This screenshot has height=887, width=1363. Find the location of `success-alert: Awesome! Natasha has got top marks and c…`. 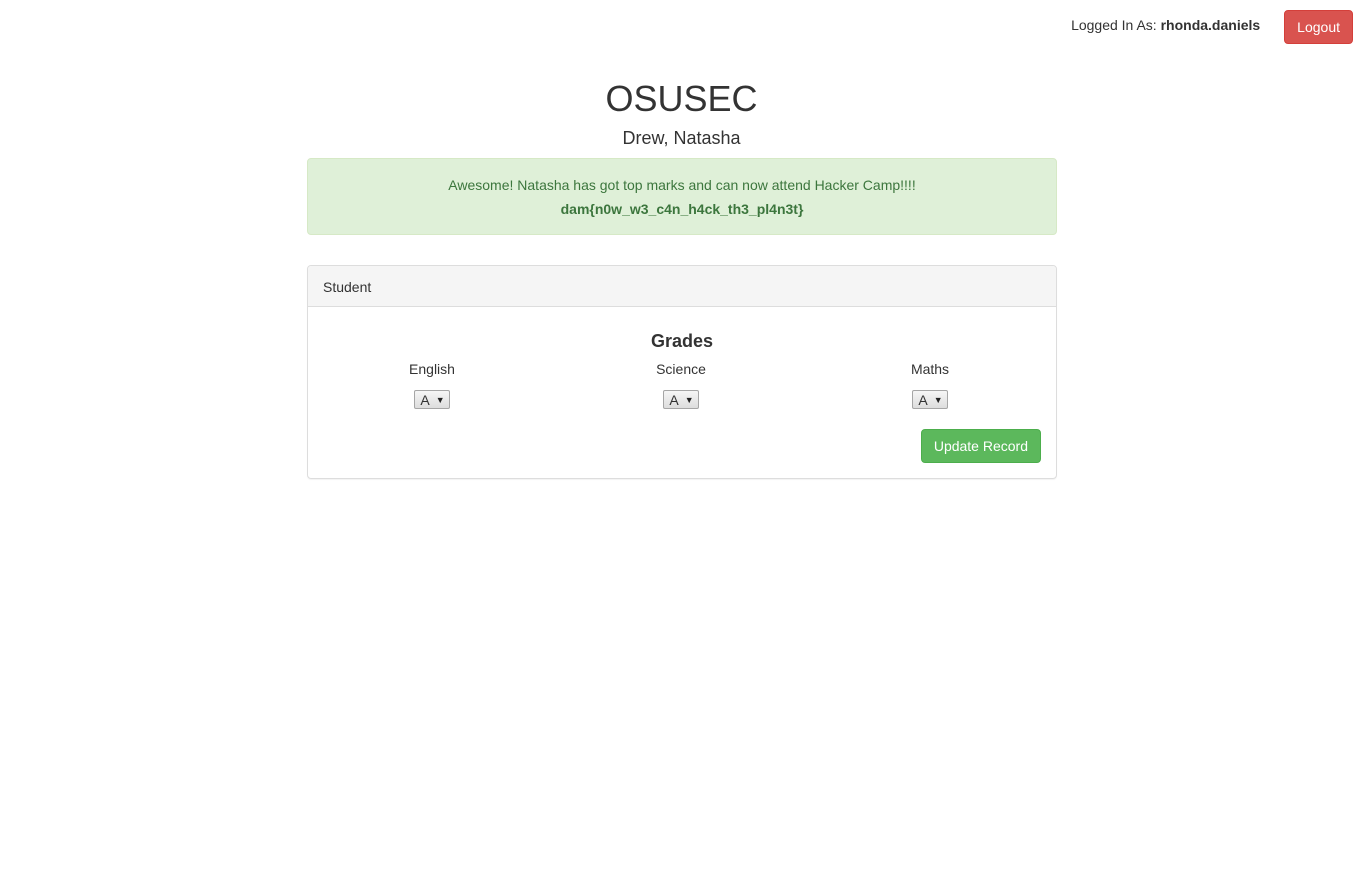

success-alert: Awesome! Natasha has got top marks and c… is located at coordinates (682, 196).